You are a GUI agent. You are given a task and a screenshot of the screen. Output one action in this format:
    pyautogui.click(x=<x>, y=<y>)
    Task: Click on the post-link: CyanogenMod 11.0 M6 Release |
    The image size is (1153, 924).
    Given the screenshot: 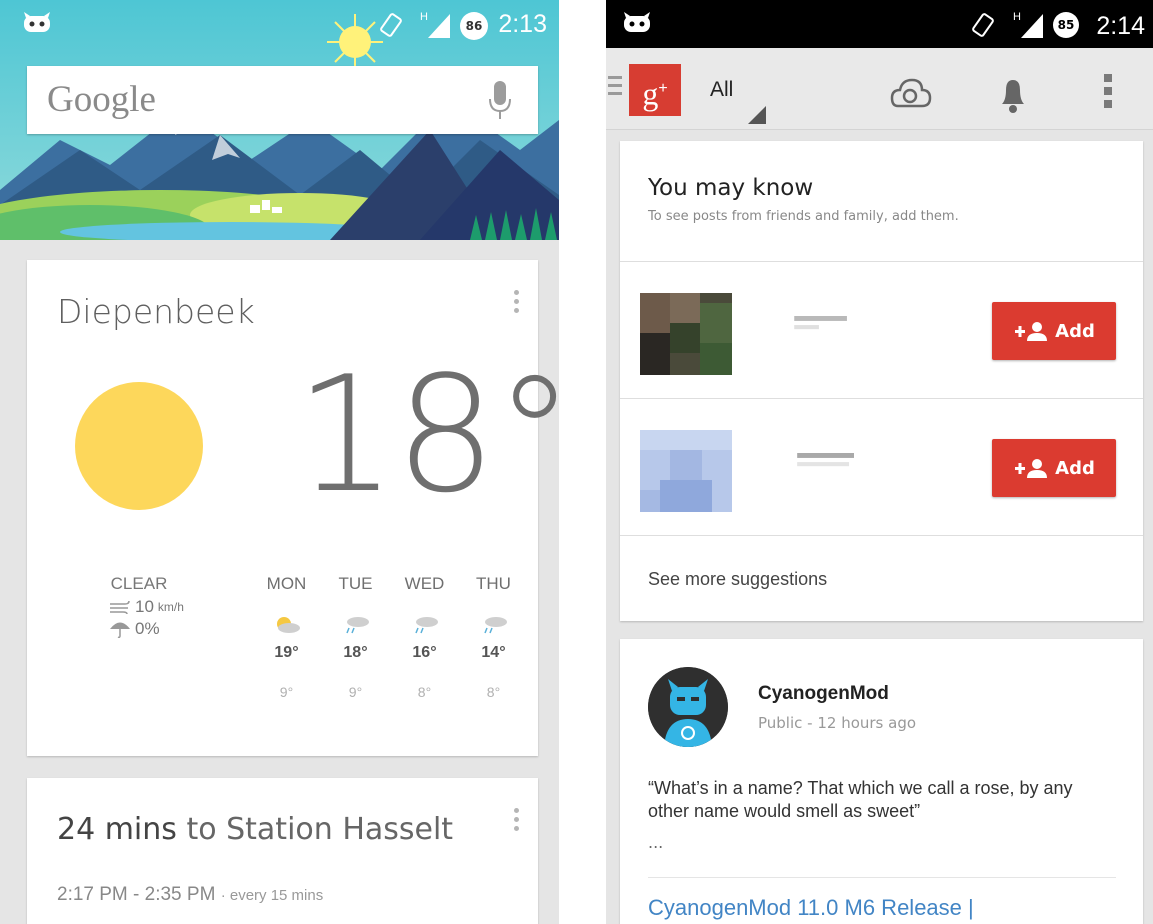 What is the action you would take?
    pyautogui.click(x=811, y=908)
    